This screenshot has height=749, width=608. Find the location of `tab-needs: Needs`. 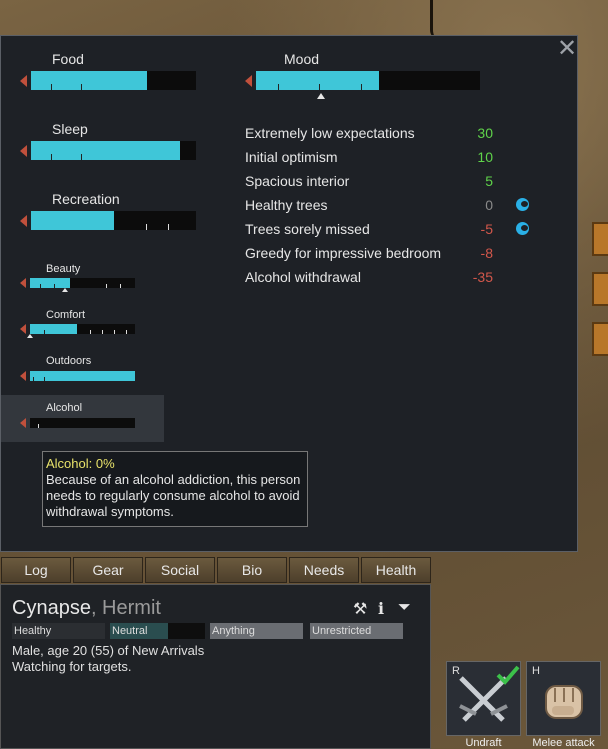

tab-needs: Needs is located at coordinates (324, 570).